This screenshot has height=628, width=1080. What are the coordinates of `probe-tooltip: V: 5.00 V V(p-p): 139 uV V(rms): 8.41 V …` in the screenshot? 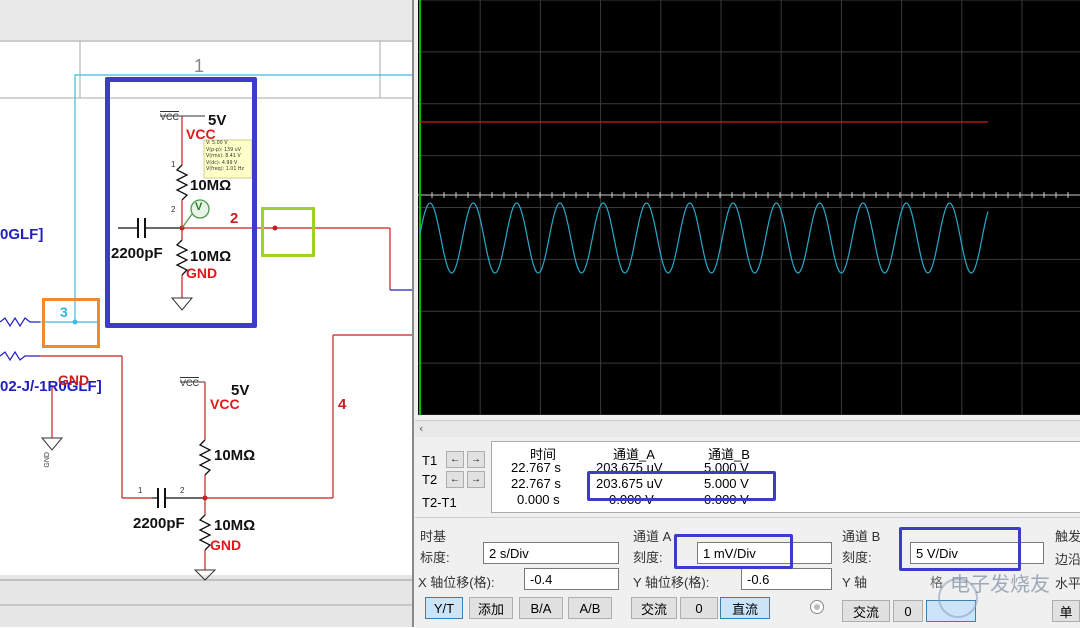 It's located at (225, 157).